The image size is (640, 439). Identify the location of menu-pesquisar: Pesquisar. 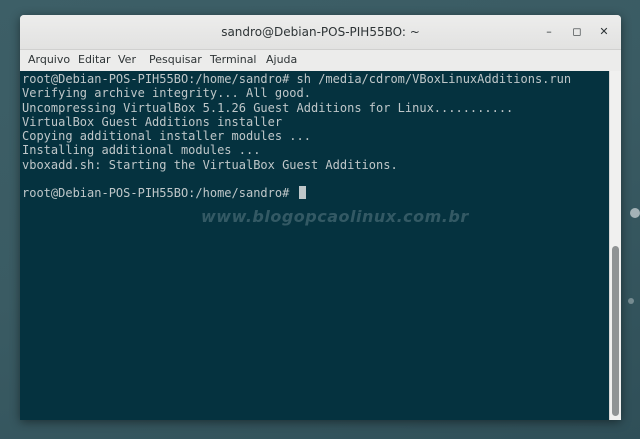
(175, 59).